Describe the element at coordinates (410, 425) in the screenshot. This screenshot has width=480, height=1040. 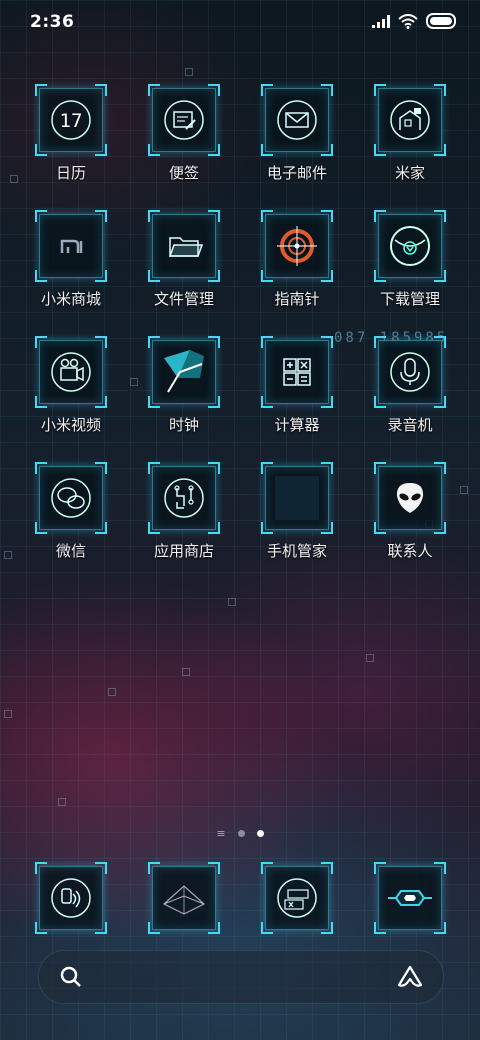
I see `app-label: 录音机` at that location.